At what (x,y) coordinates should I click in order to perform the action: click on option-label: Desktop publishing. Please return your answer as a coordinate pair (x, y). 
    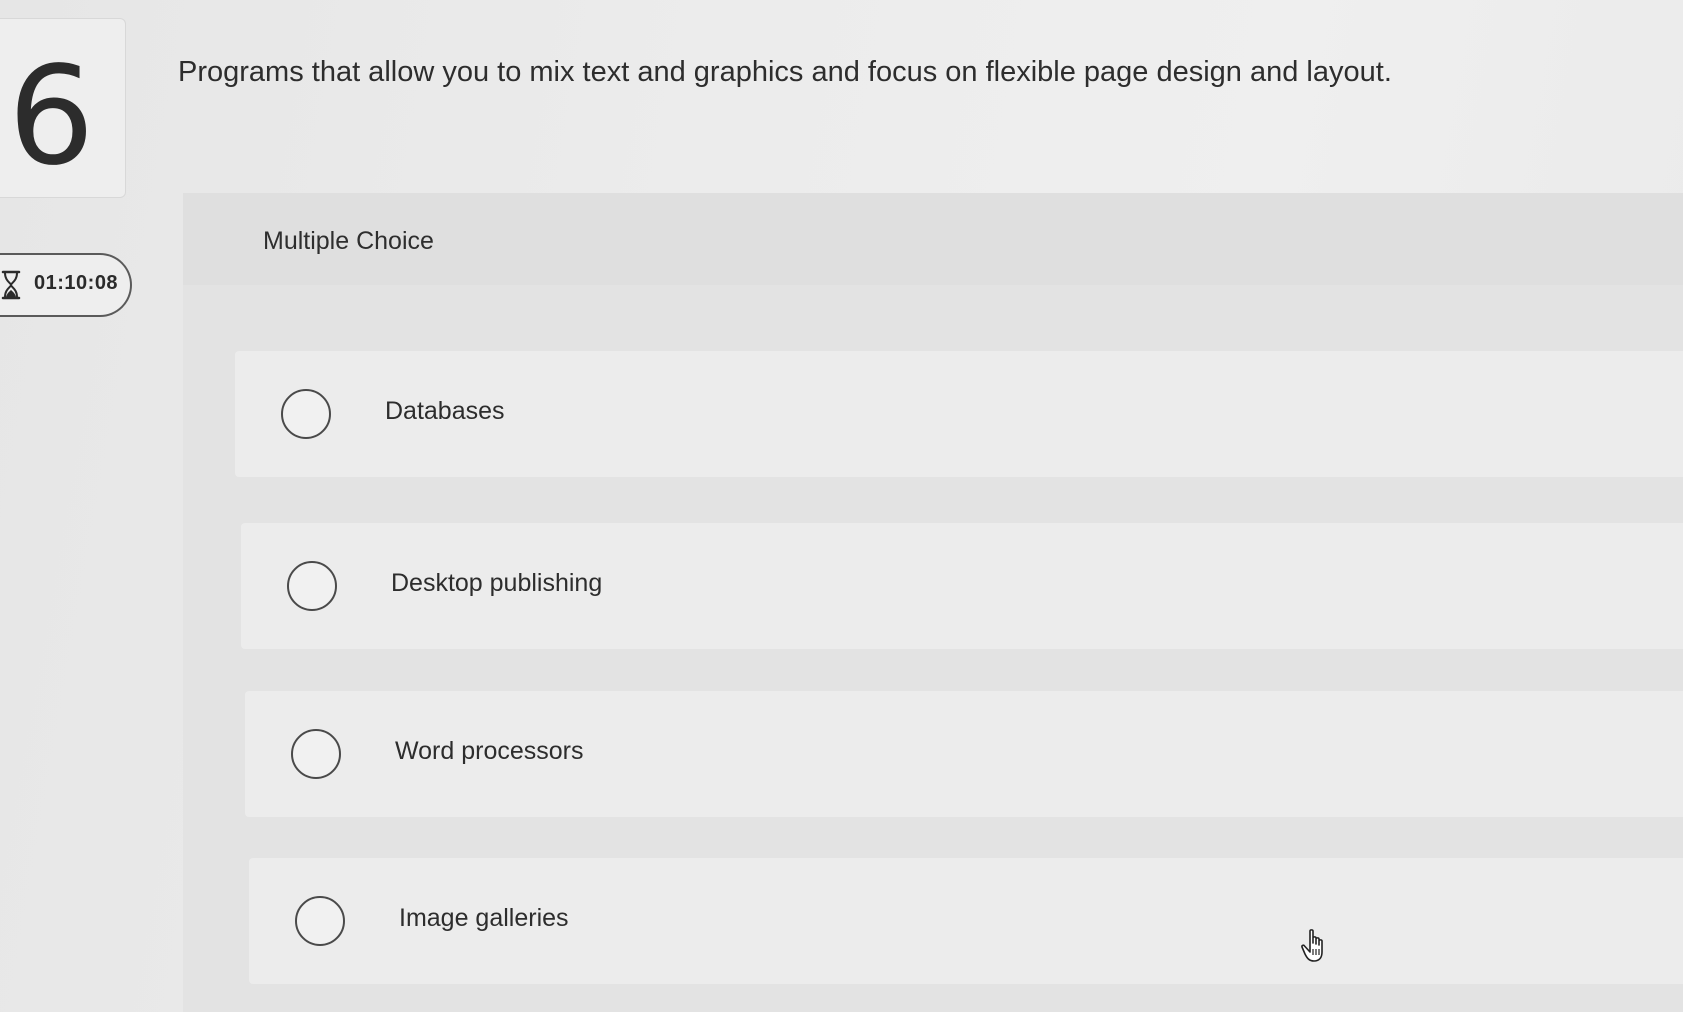
    Looking at the image, I should click on (497, 583).